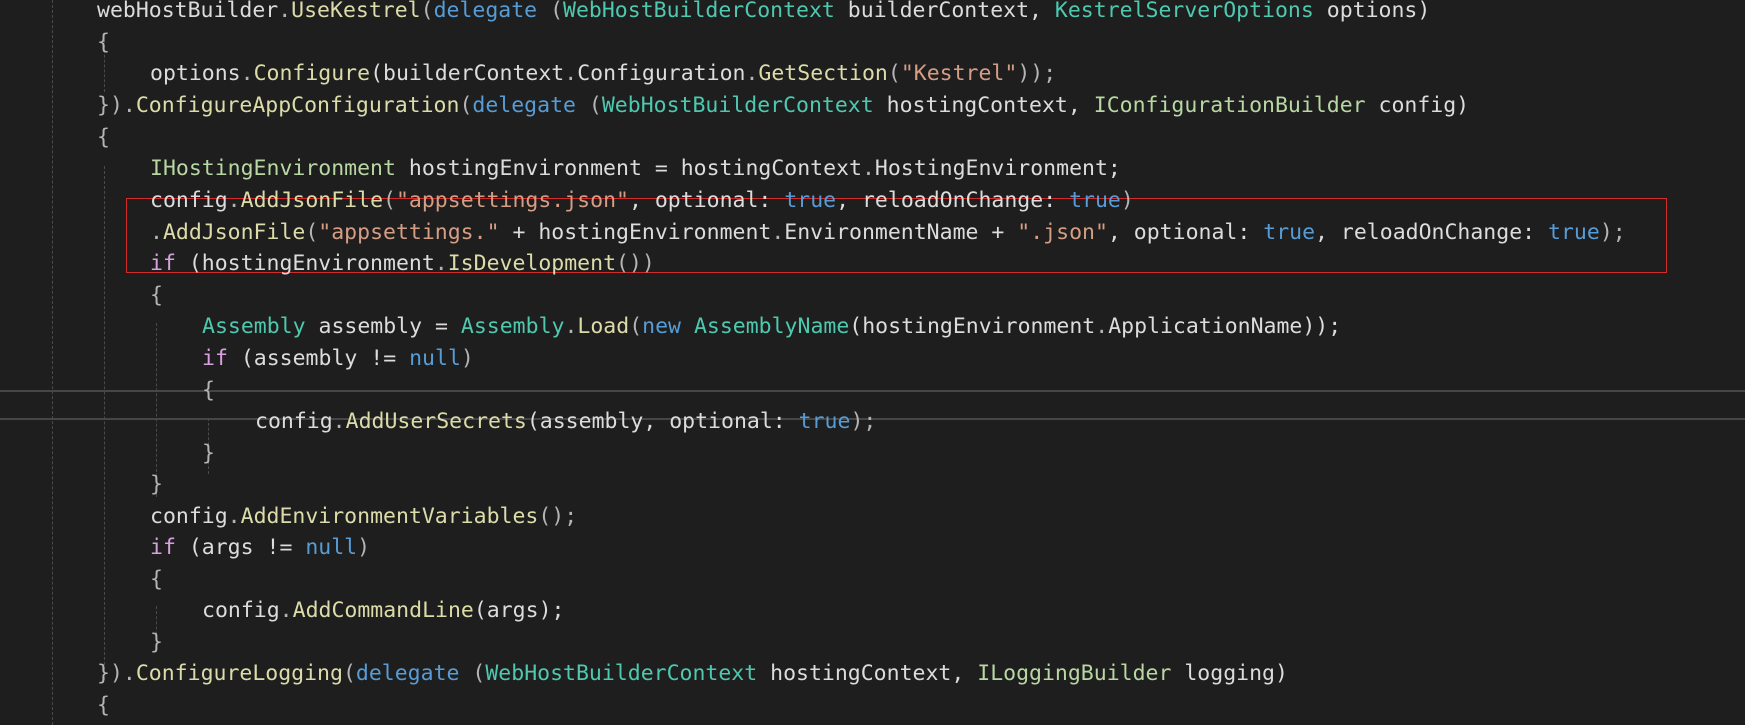 The image size is (1745, 725). Describe the element at coordinates (383, 326) in the screenshot. I see `code-token: assembly =` at that location.